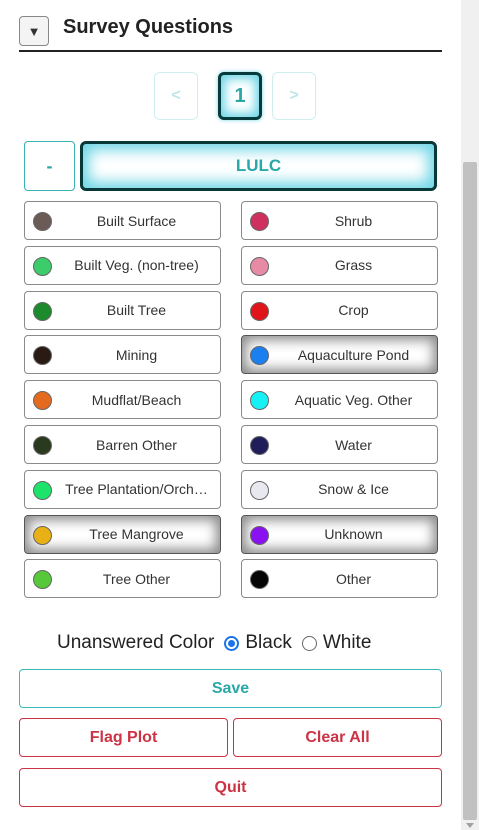 The width and height of the screenshot is (479, 830). Describe the element at coordinates (49, 166) in the screenshot. I see `collapse-group-button: -` at that location.